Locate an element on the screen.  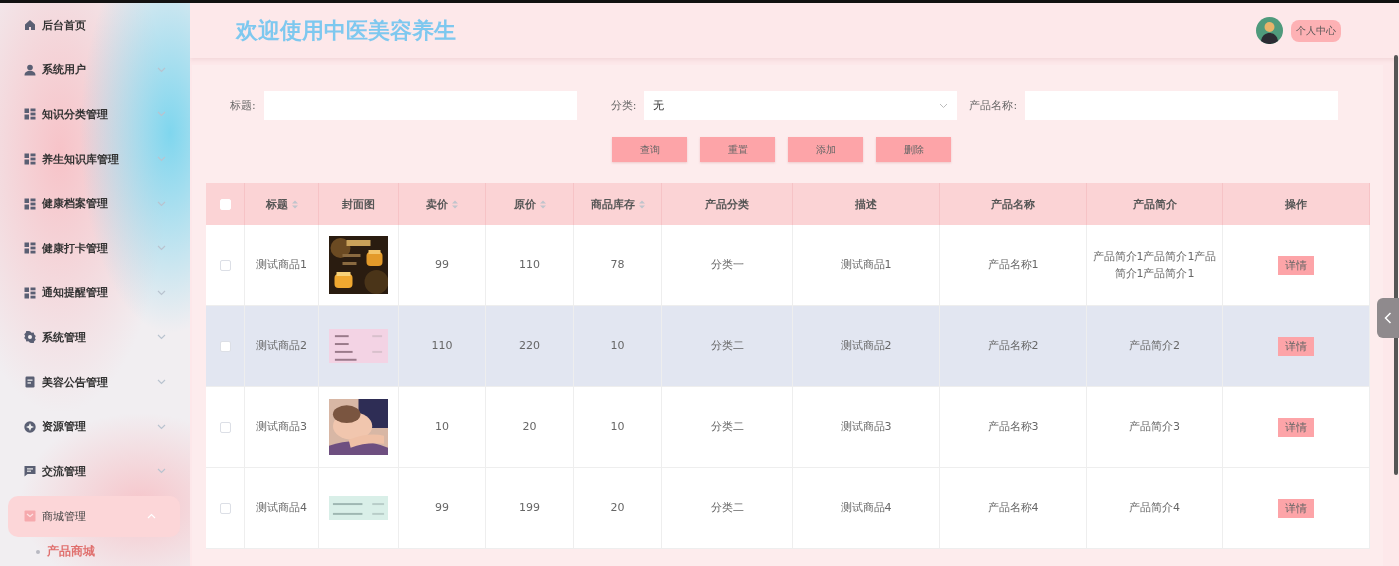
action-button: 删除 is located at coordinates (913, 149).